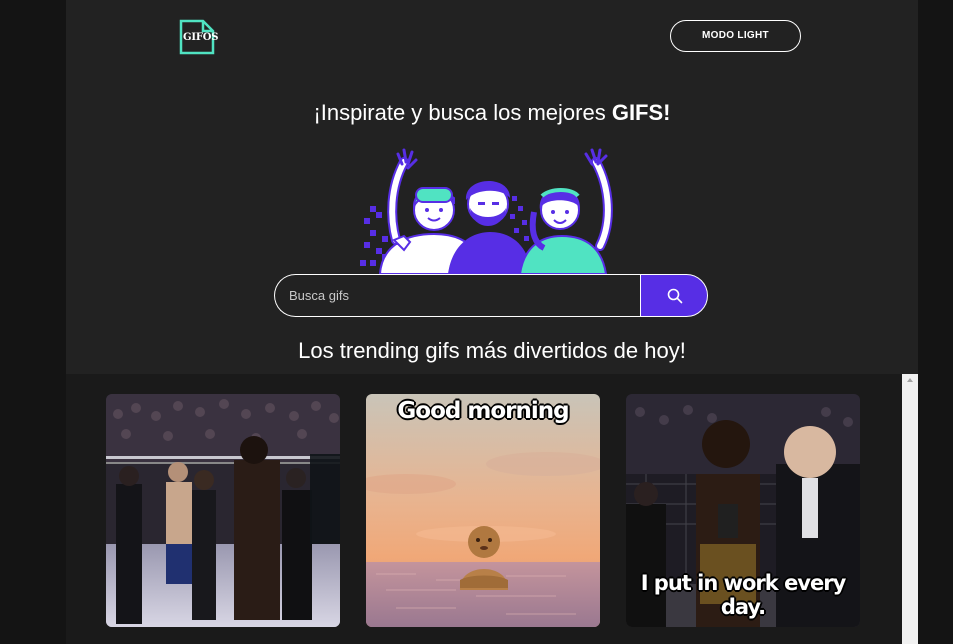 The image size is (953, 644). I want to click on gif-card-2: Good morning, so click(483, 510).